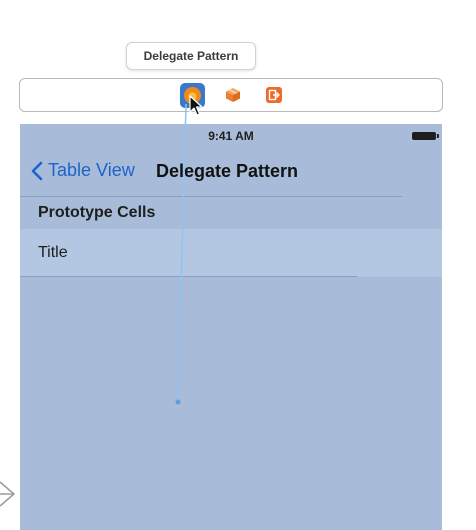  I want to click on back-button-label: Table View, so click(91, 170).